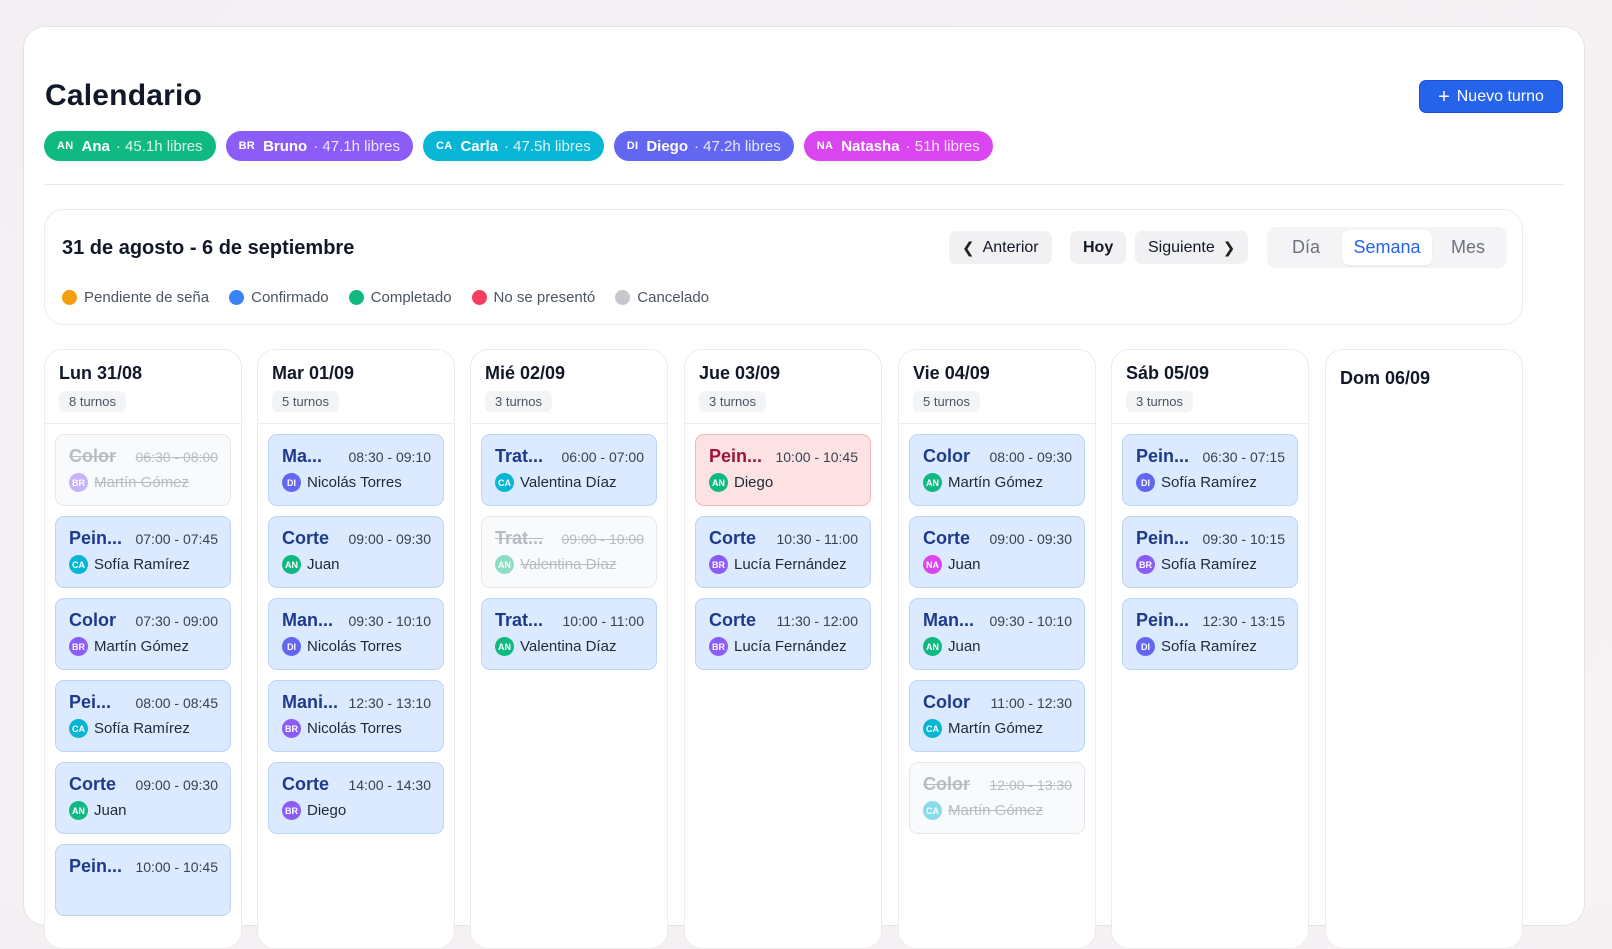 This screenshot has width=1612, height=949. What do you see at coordinates (389, 785) in the screenshot?
I see `appointment-time: 14:00 - 14:30` at bounding box center [389, 785].